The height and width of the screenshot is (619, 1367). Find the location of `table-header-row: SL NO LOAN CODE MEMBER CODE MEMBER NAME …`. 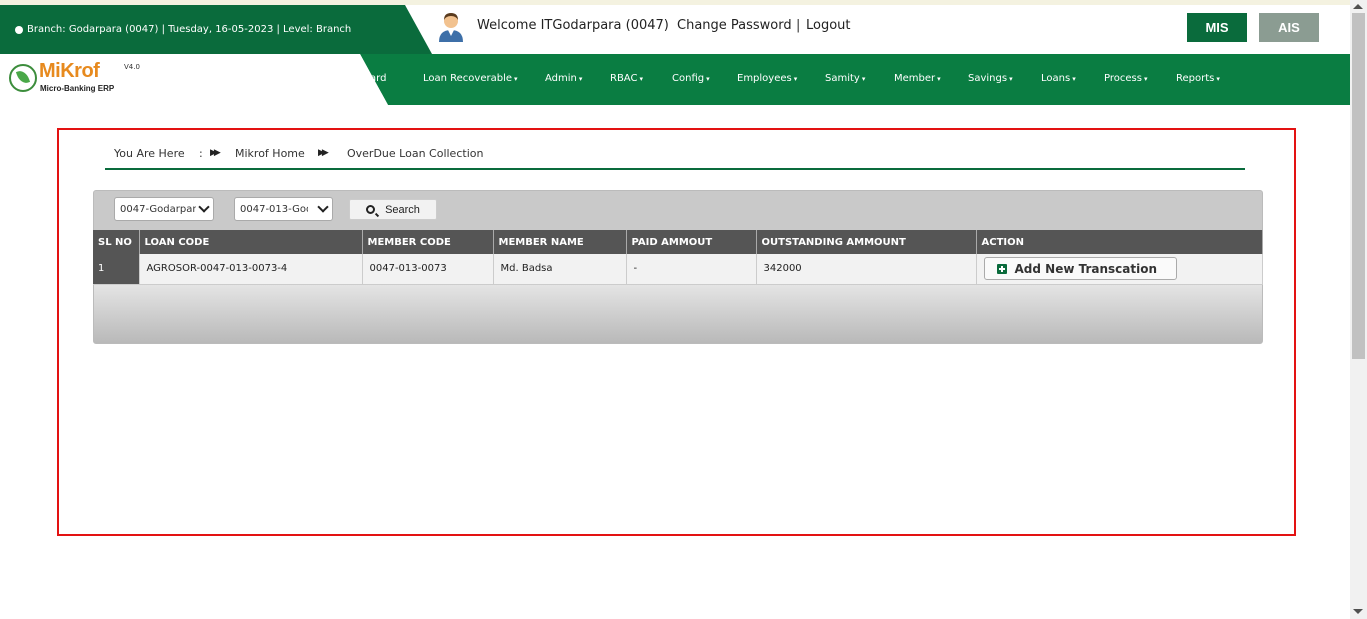

table-header-row: SL NO LOAN CODE MEMBER CODE MEMBER NAME … is located at coordinates (678, 242).